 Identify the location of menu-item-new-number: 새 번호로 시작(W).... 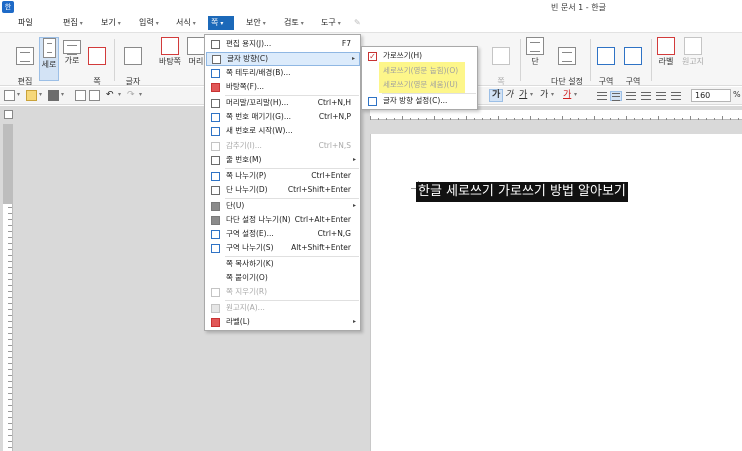
(283, 131).